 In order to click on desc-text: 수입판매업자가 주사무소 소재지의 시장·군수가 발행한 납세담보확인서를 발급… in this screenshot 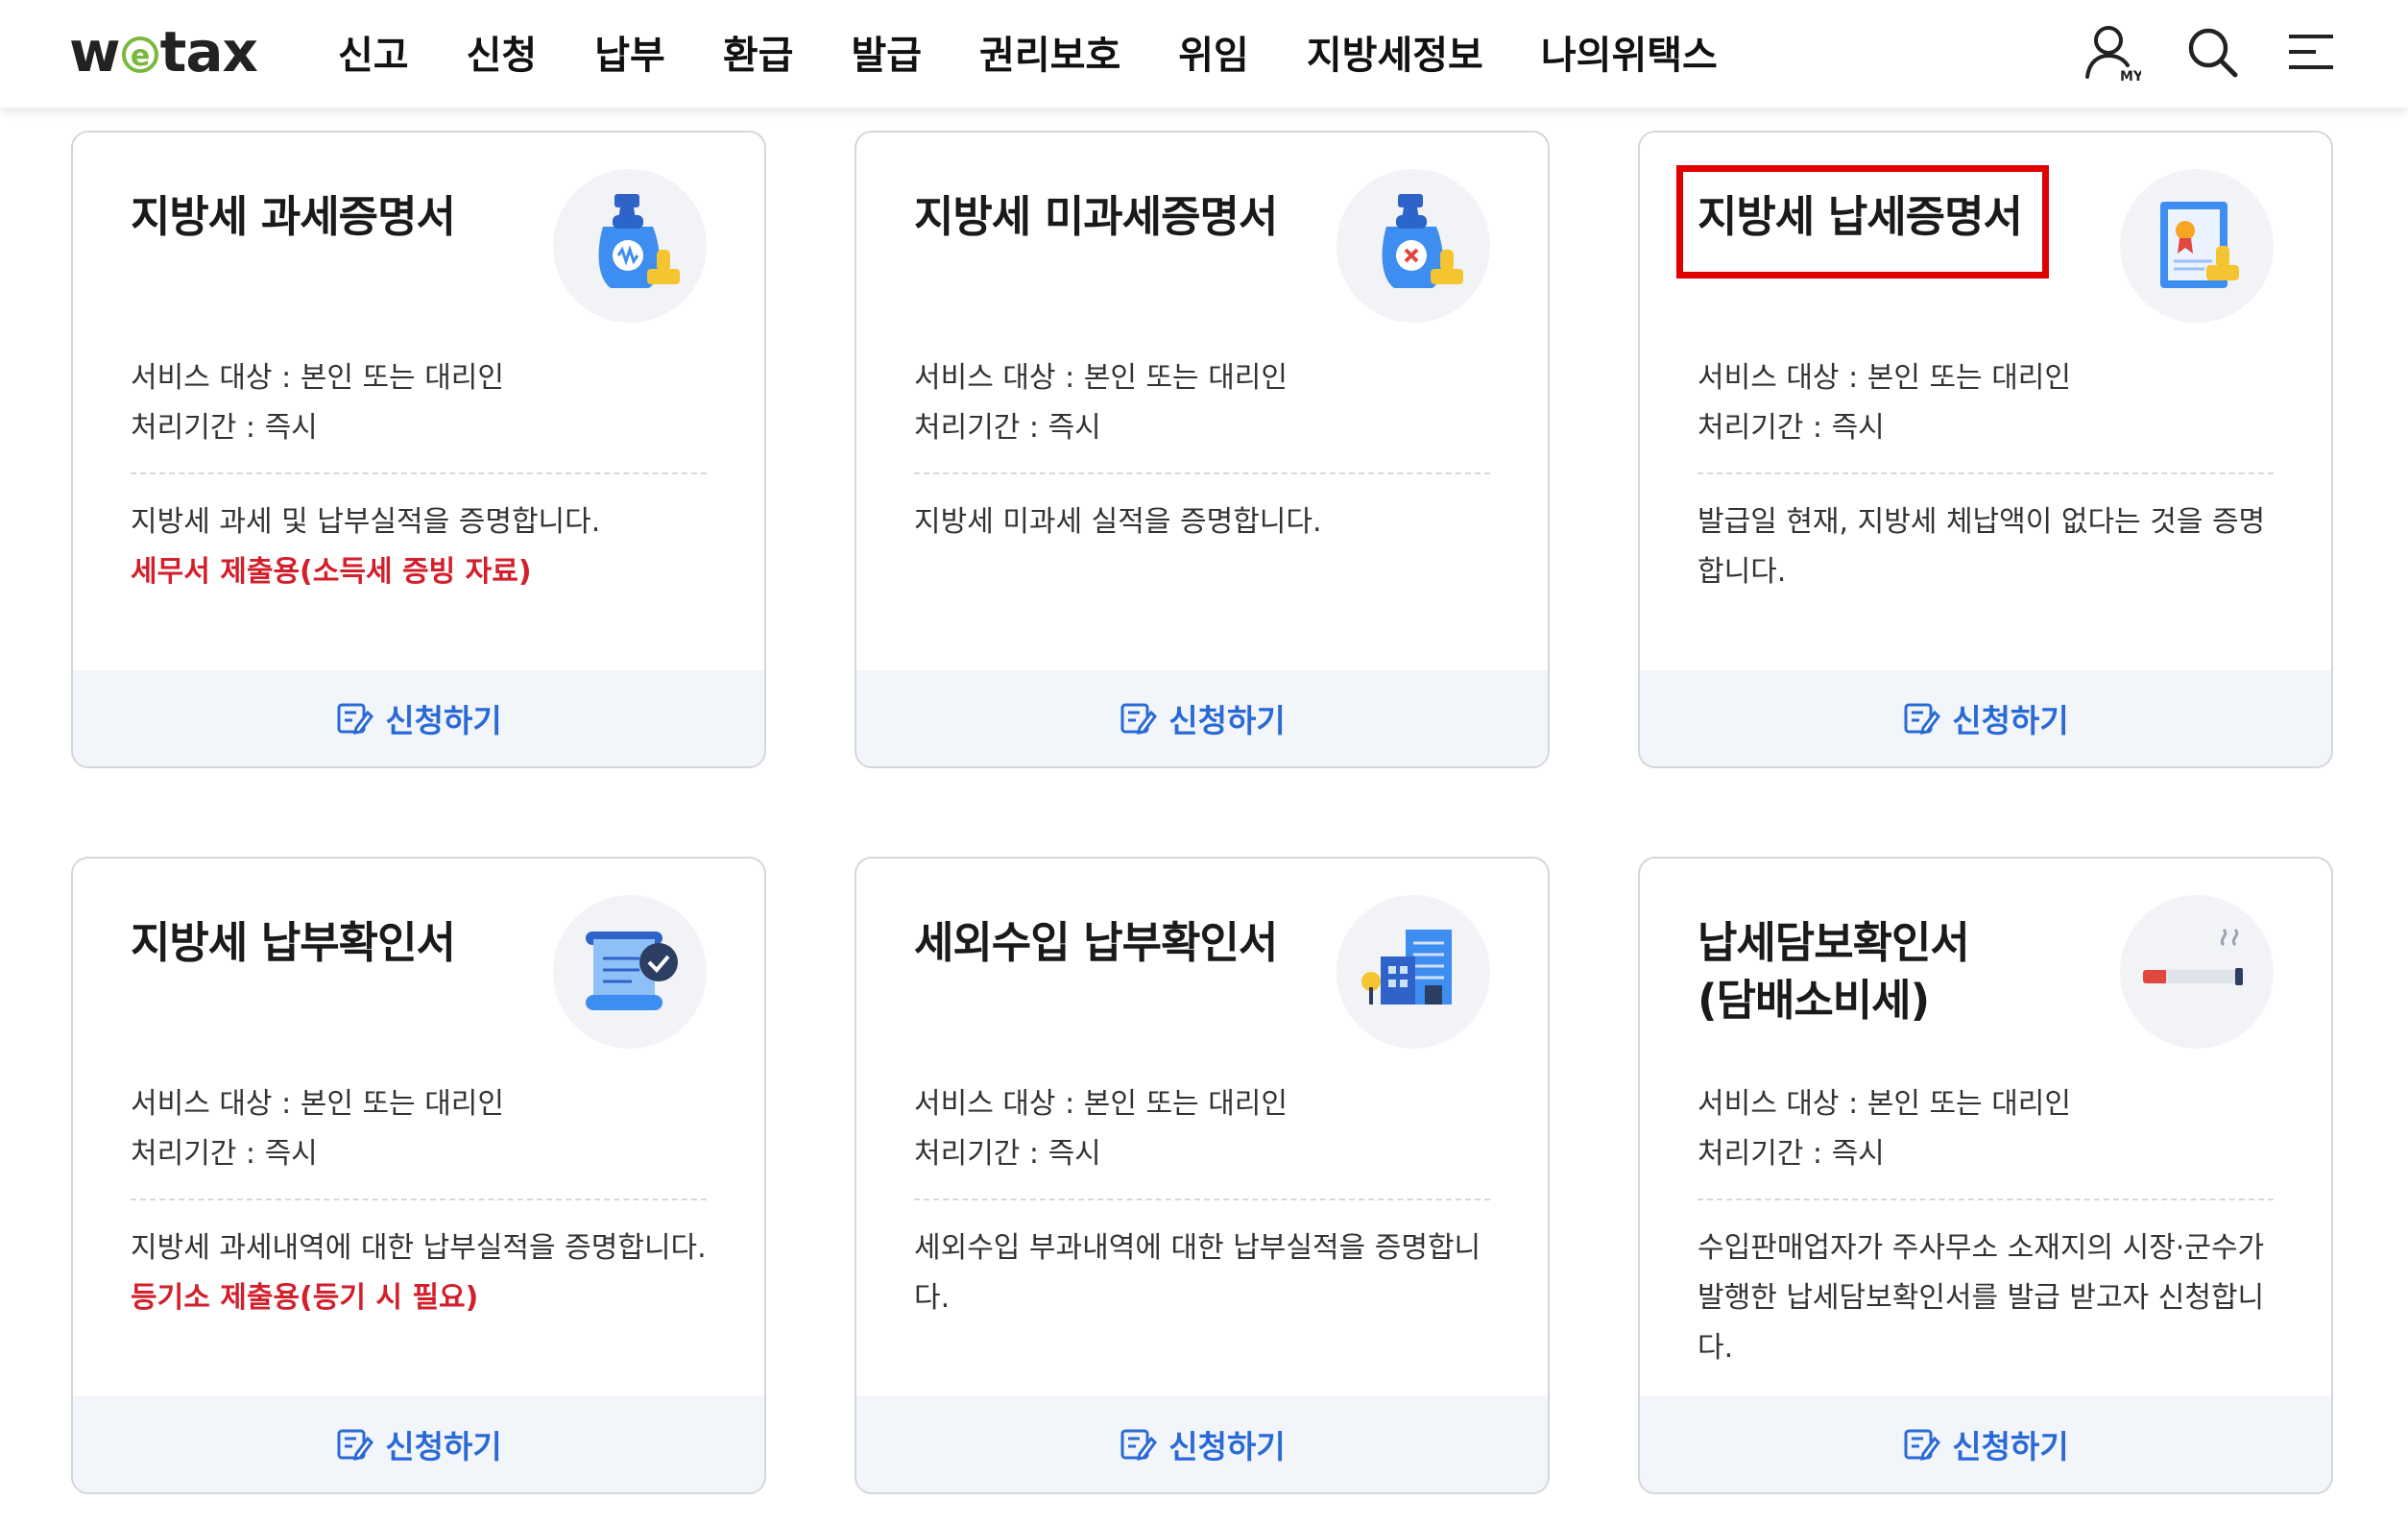, I will do `click(1982, 1298)`.